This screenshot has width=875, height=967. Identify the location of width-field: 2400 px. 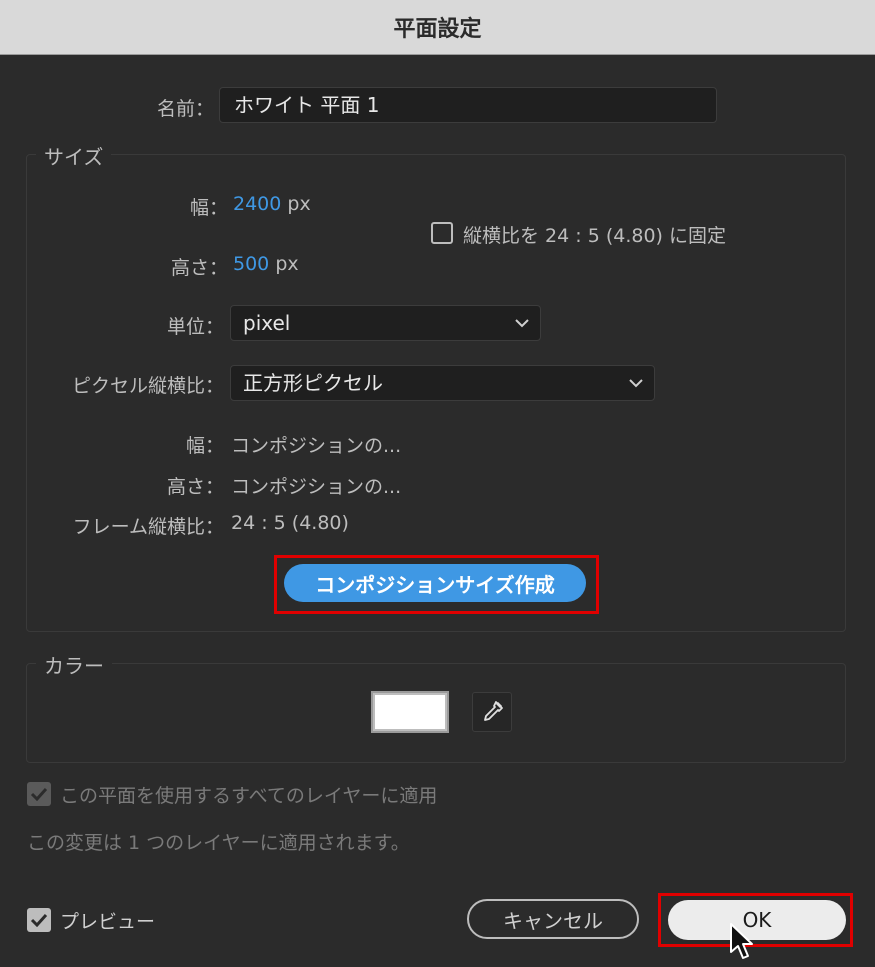
(272, 204).